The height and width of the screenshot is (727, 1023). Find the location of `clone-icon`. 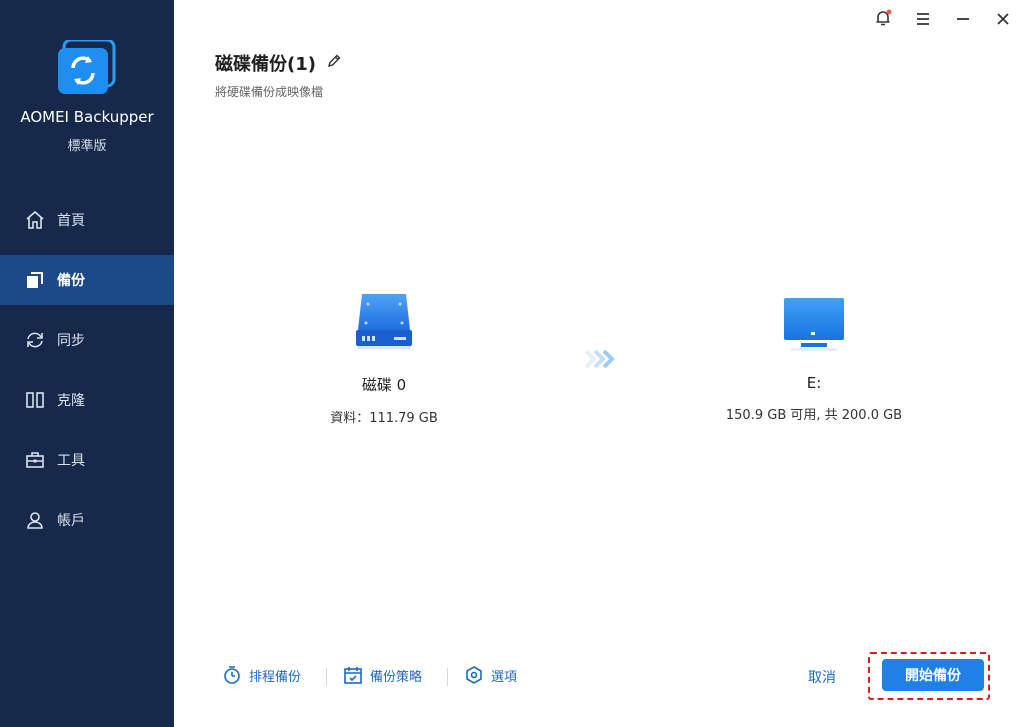

clone-icon is located at coordinates (35, 400).